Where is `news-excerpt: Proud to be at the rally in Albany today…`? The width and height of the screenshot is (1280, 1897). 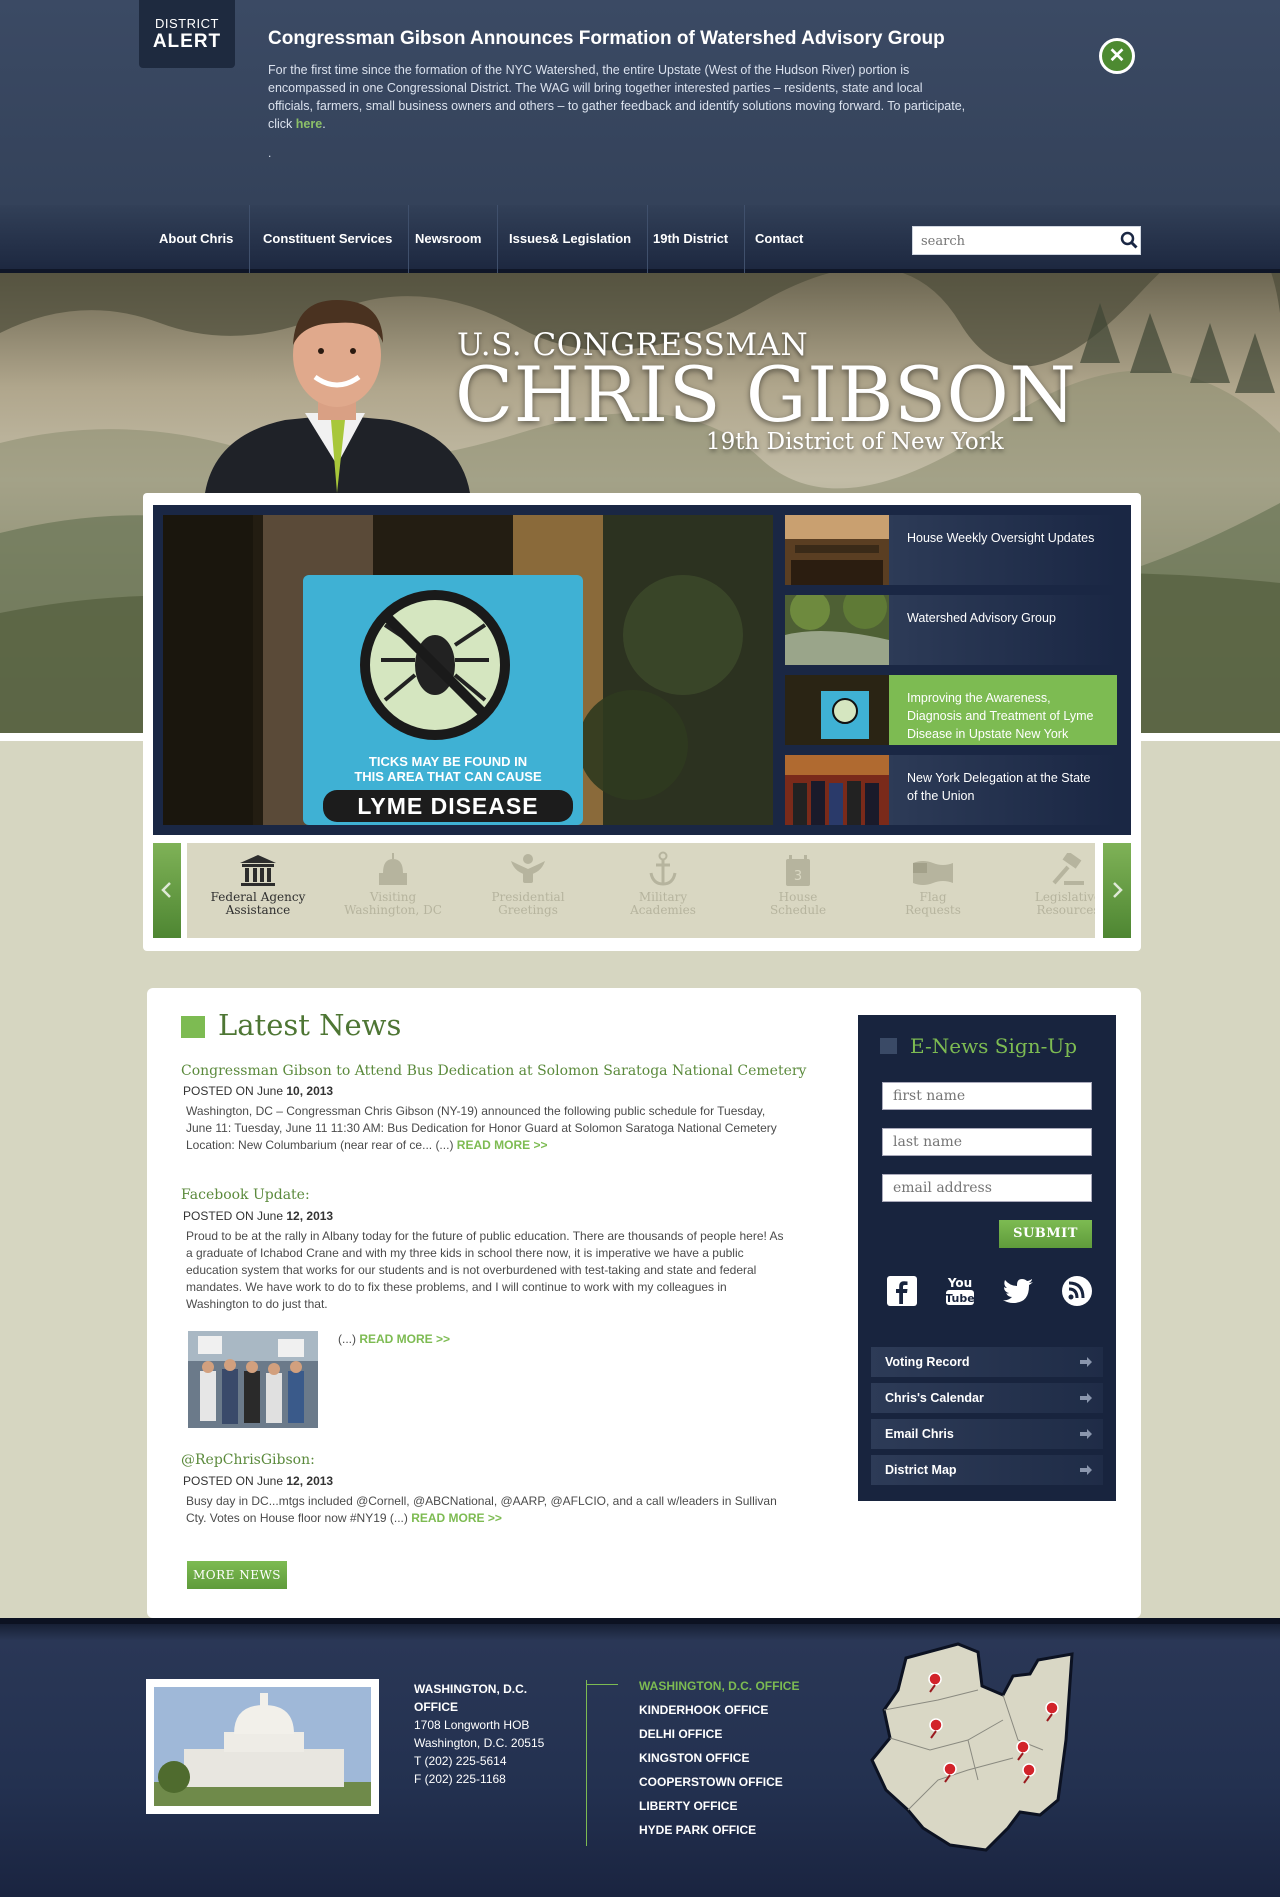 news-excerpt: Proud to be at the rally in Albany today… is located at coordinates (491, 1270).